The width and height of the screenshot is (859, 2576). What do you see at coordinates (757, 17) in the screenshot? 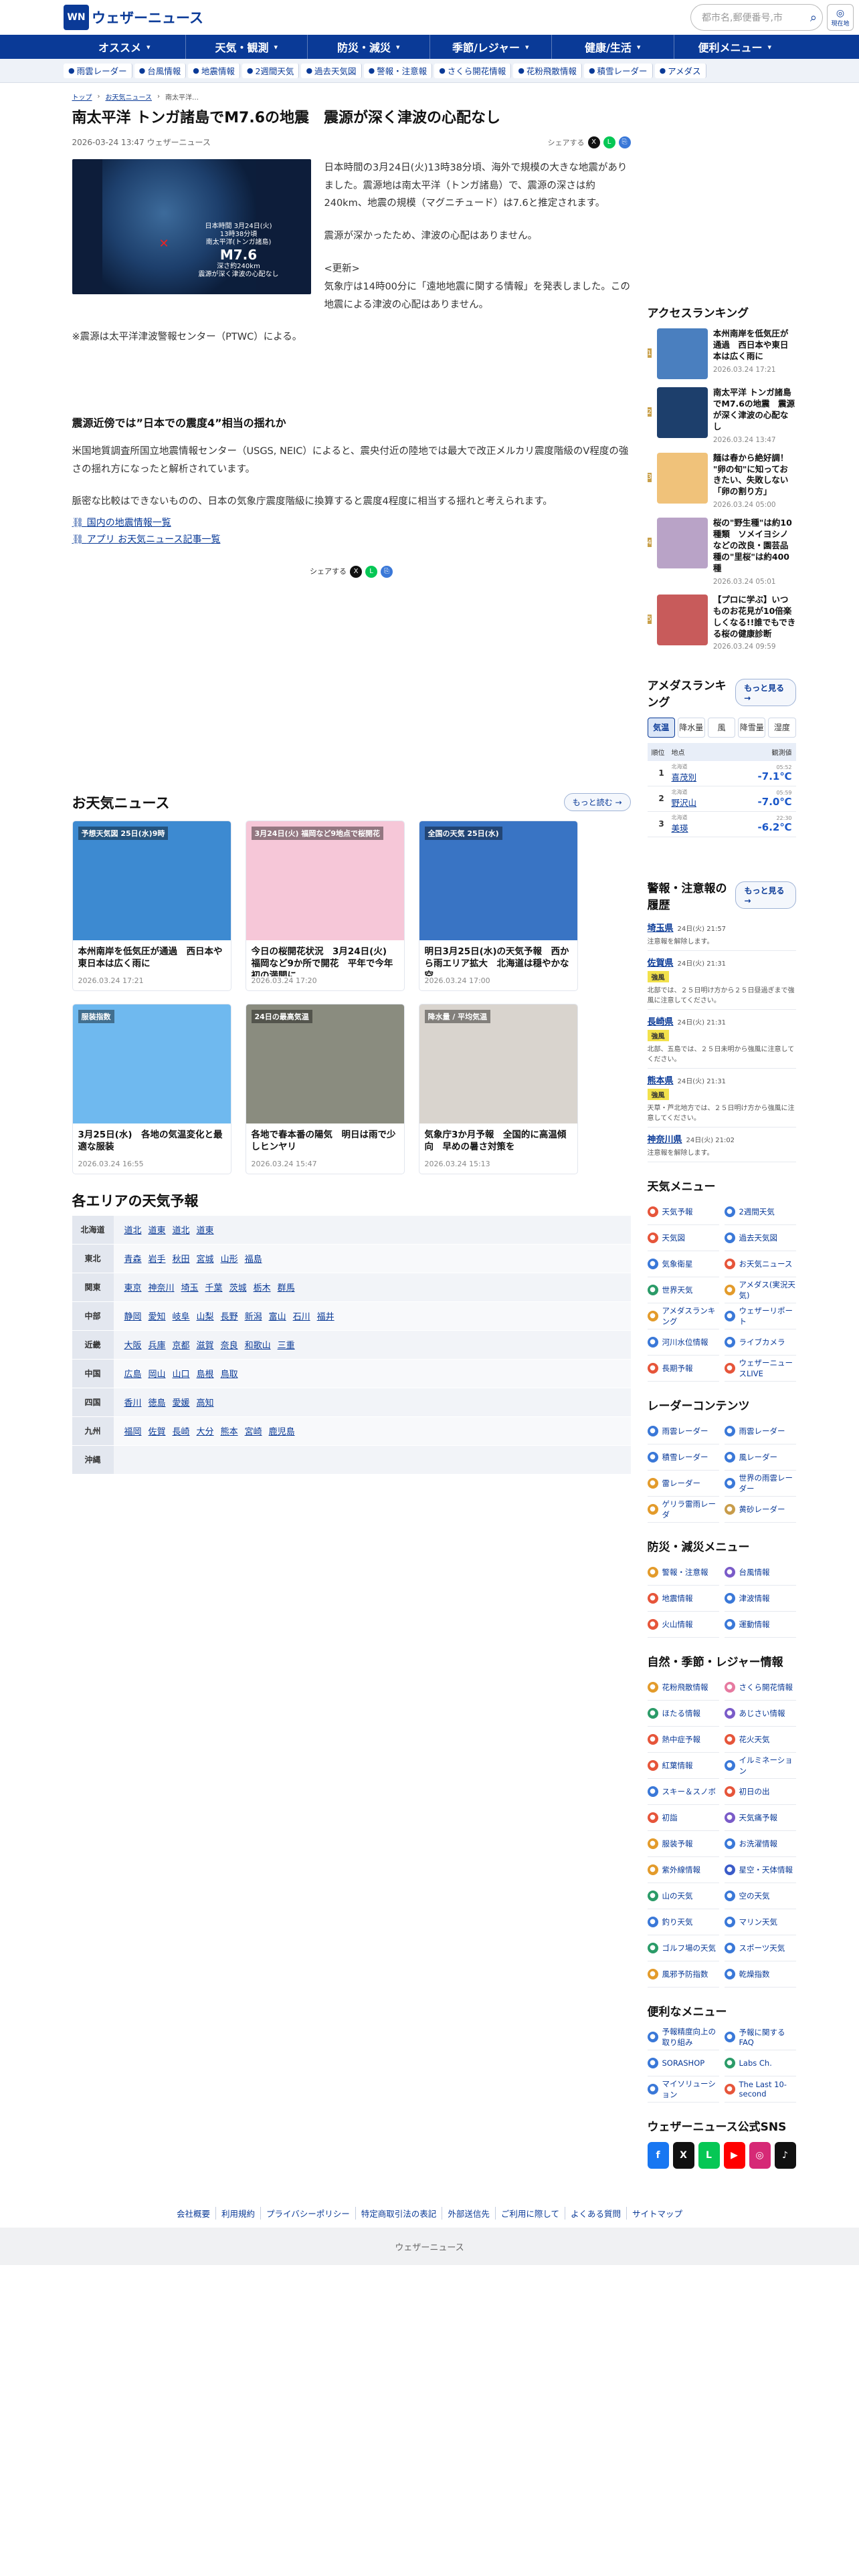
I see `search-input: 都市名,郵便番号,市 ⌕` at bounding box center [757, 17].